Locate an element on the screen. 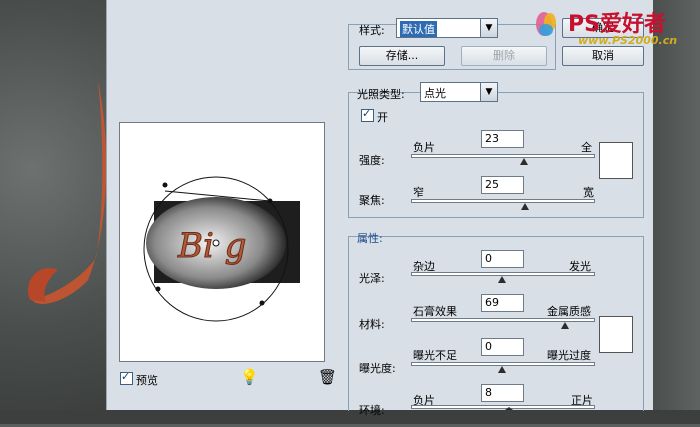  light-on-label: 开 is located at coordinates (382, 117).